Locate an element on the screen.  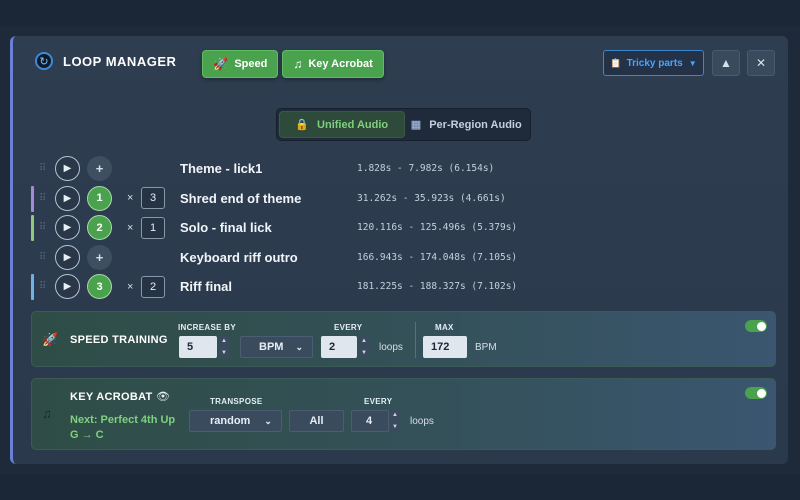
scope-select-value: All is located at coordinates (316, 421).